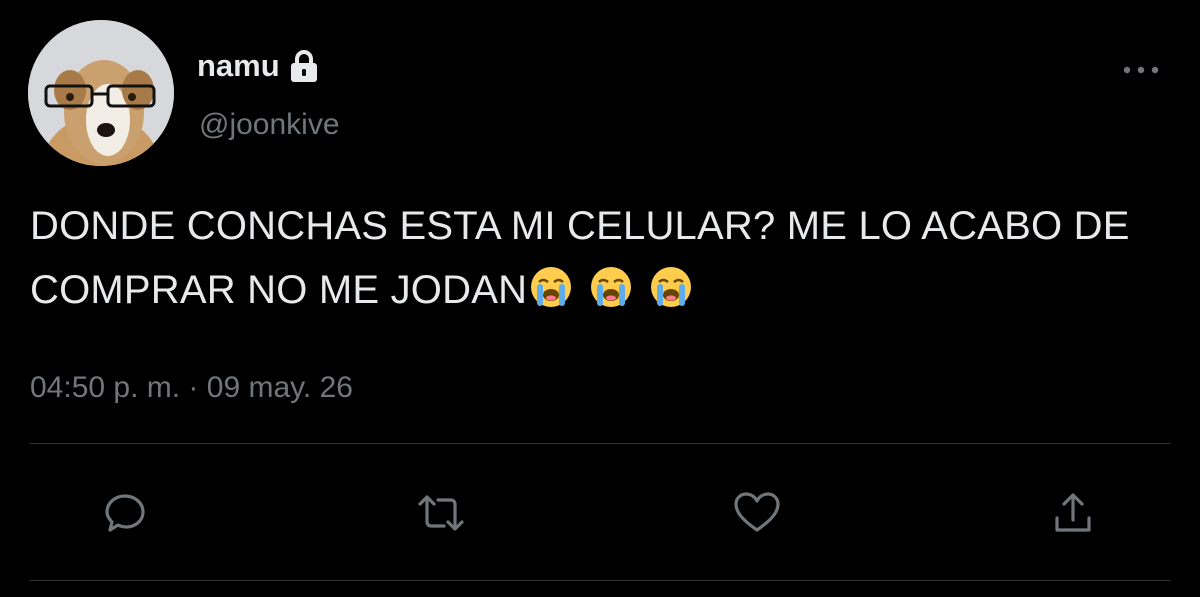 This screenshot has height=597, width=1200. I want to click on display-name: namu, so click(238, 66).